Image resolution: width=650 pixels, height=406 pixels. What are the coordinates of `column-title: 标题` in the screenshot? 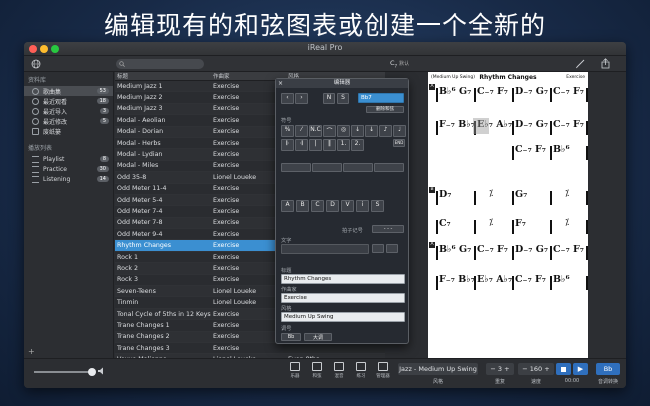 It's located at (164, 76).